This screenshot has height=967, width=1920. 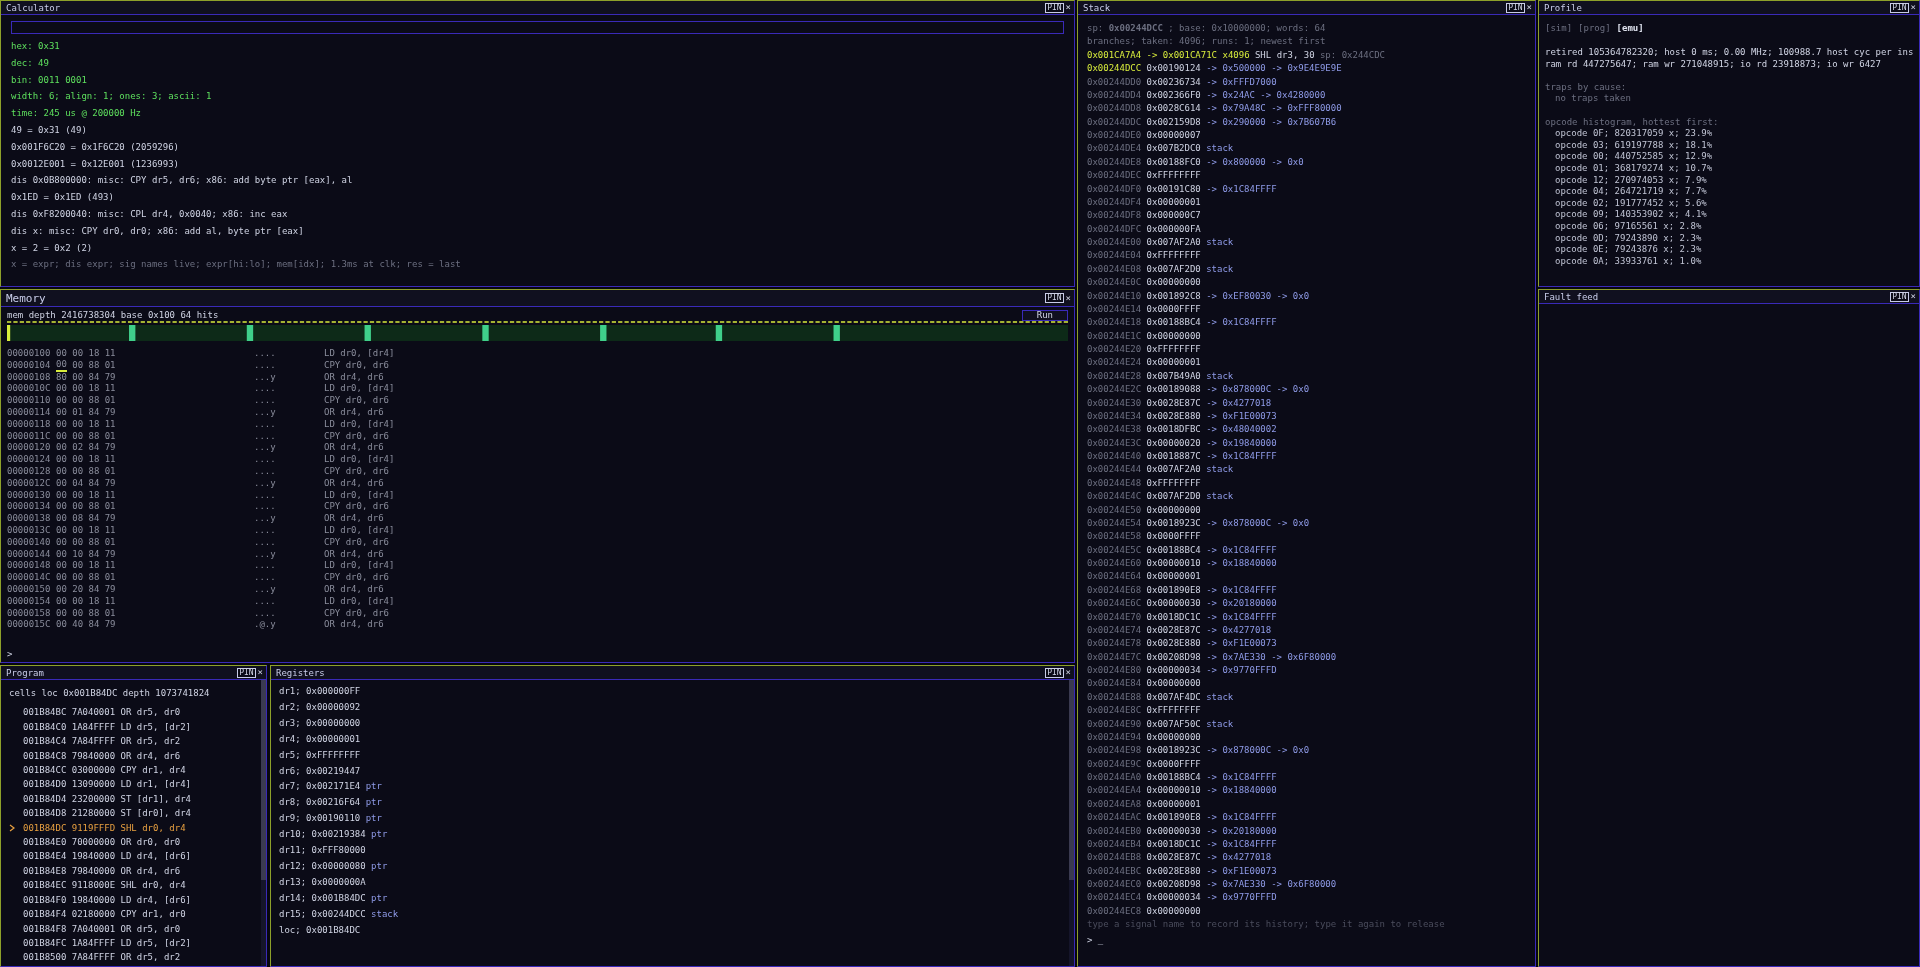 What do you see at coordinates (63, 198) in the screenshot?
I see `calculator-line: 0x1ED = 0x1ED (493)` at bounding box center [63, 198].